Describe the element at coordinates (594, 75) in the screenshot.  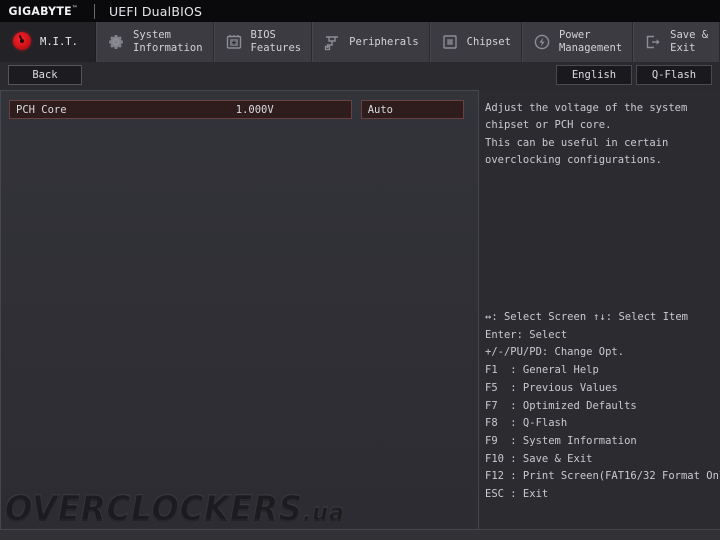
I see `language-button: English` at that location.